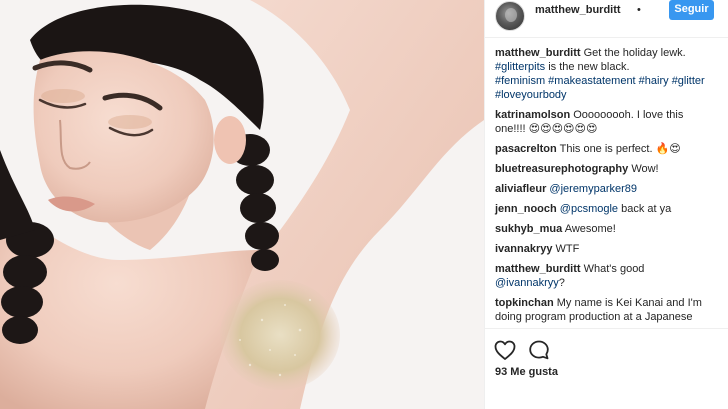 This screenshot has width=728, height=409. What do you see at coordinates (538, 53) in the screenshot?
I see `caption-author: matthew_burditt` at bounding box center [538, 53].